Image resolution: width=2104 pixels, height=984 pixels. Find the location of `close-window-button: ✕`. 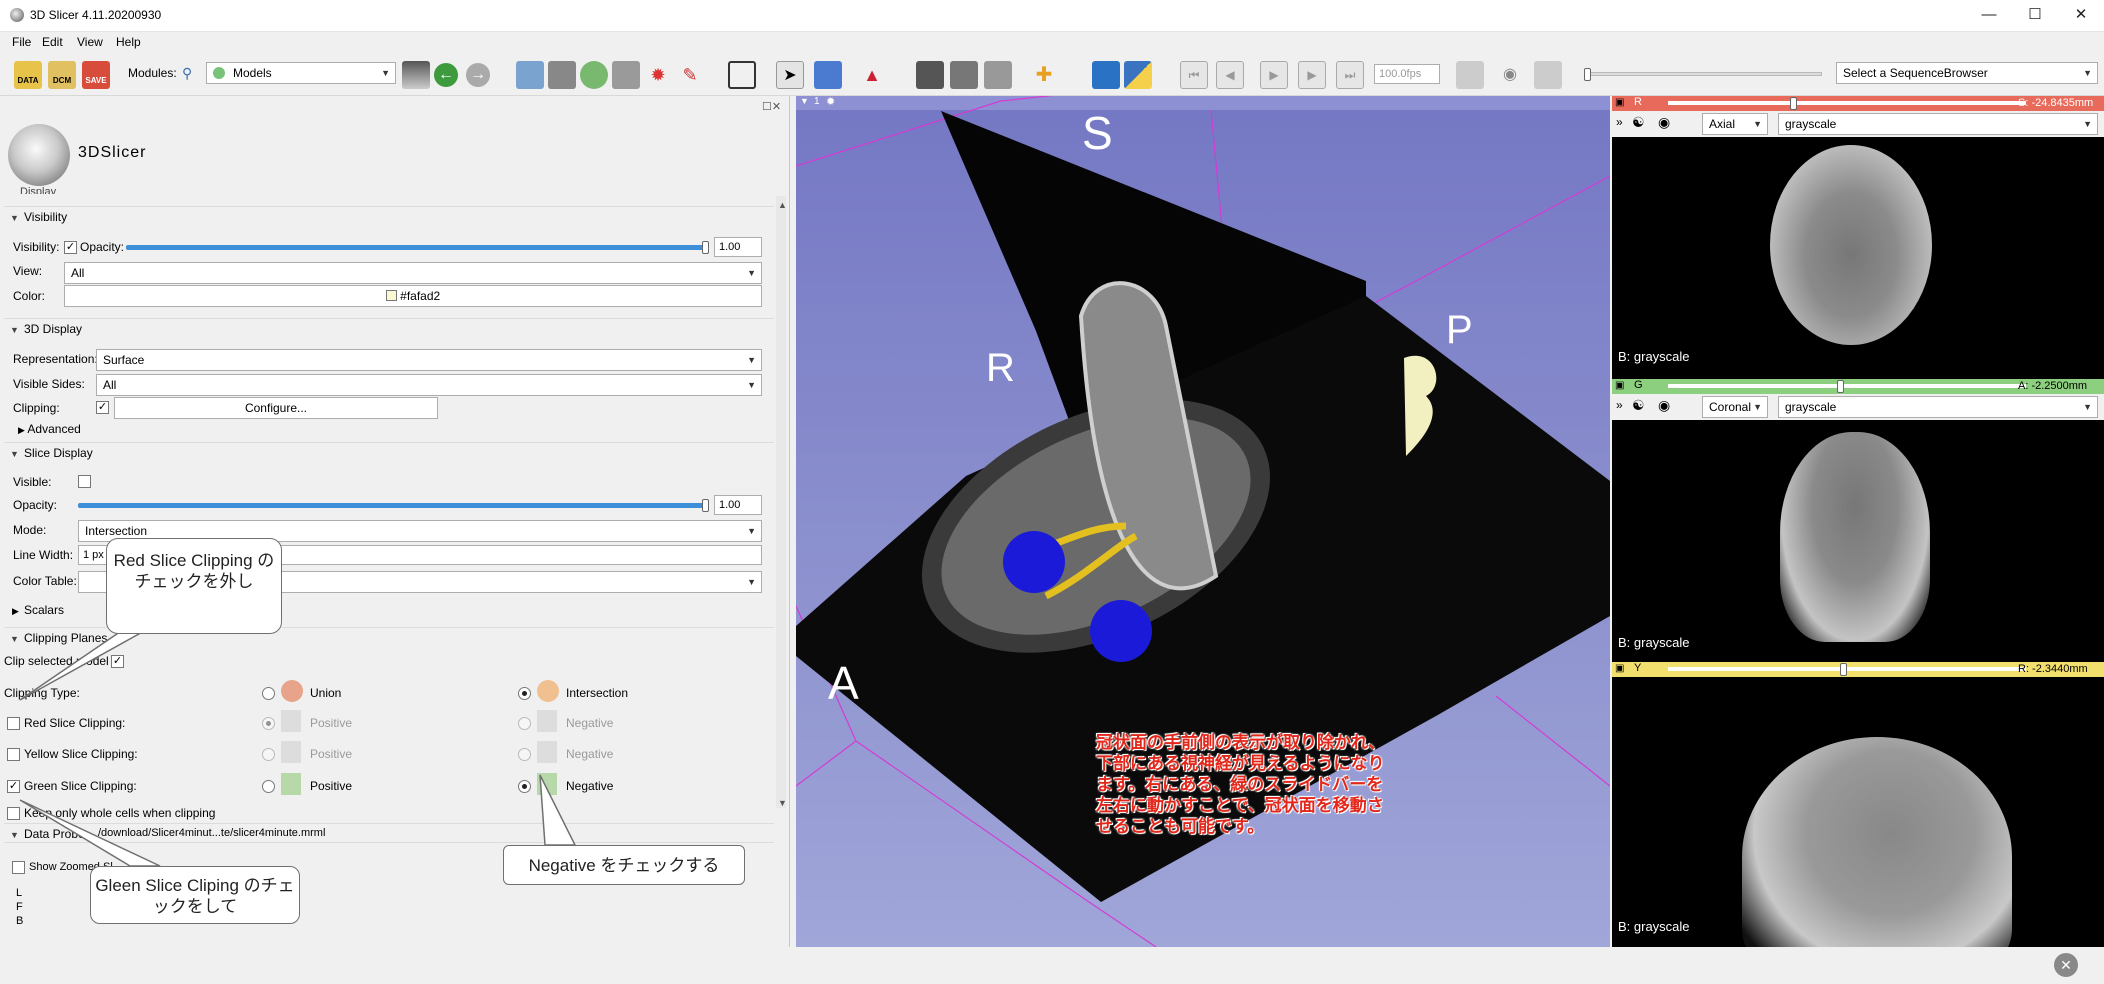

close-window-button: ✕ is located at coordinates (2081, 16).